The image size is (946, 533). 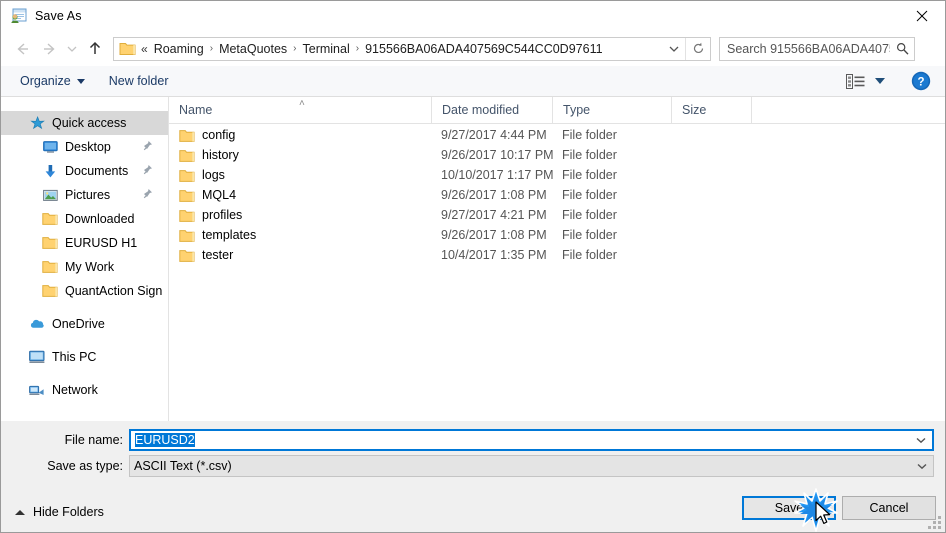 What do you see at coordinates (611, 110) in the screenshot?
I see `column-header-type: Type` at bounding box center [611, 110].